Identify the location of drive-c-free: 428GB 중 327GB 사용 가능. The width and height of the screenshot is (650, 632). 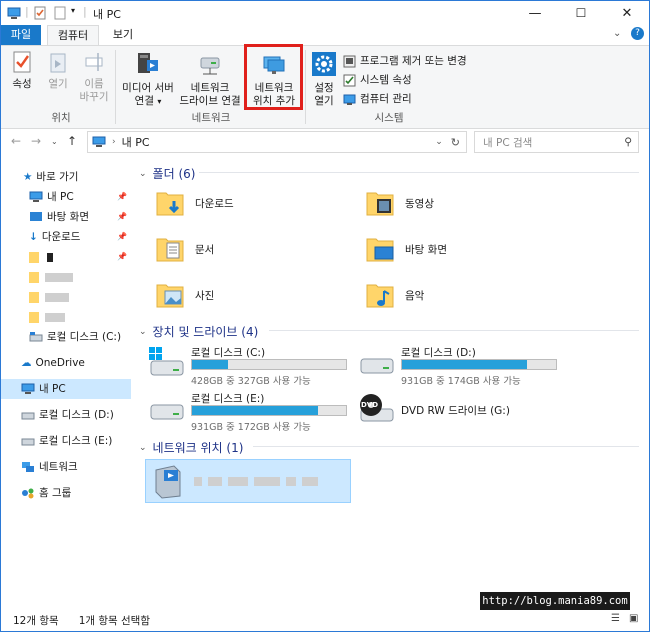
(251, 381).